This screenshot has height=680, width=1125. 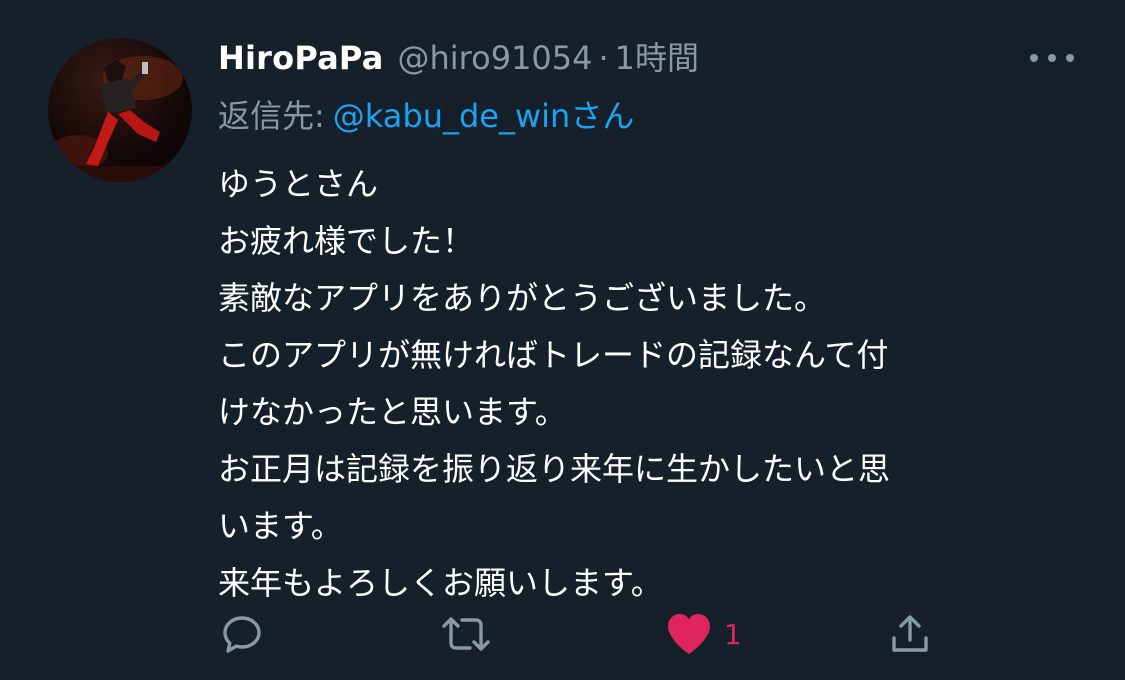 I want to click on tweet-text-line: けなかったと思います。, so click(x=392, y=412).